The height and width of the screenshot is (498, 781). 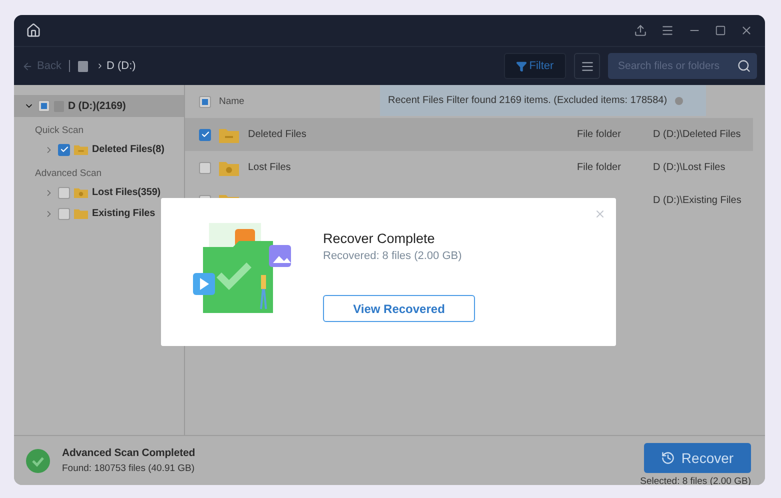 What do you see at coordinates (126, 192) in the screenshot?
I see `tree-item: Lost Files(359)` at bounding box center [126, 192].